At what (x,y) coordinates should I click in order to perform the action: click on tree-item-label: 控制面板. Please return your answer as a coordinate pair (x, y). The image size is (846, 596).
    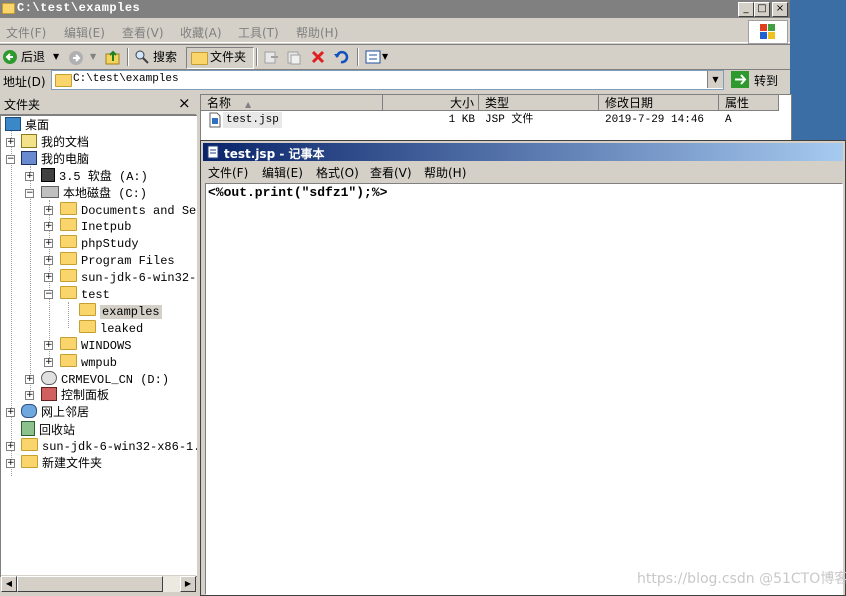
    Looking at the image, I should click on (85, 396).